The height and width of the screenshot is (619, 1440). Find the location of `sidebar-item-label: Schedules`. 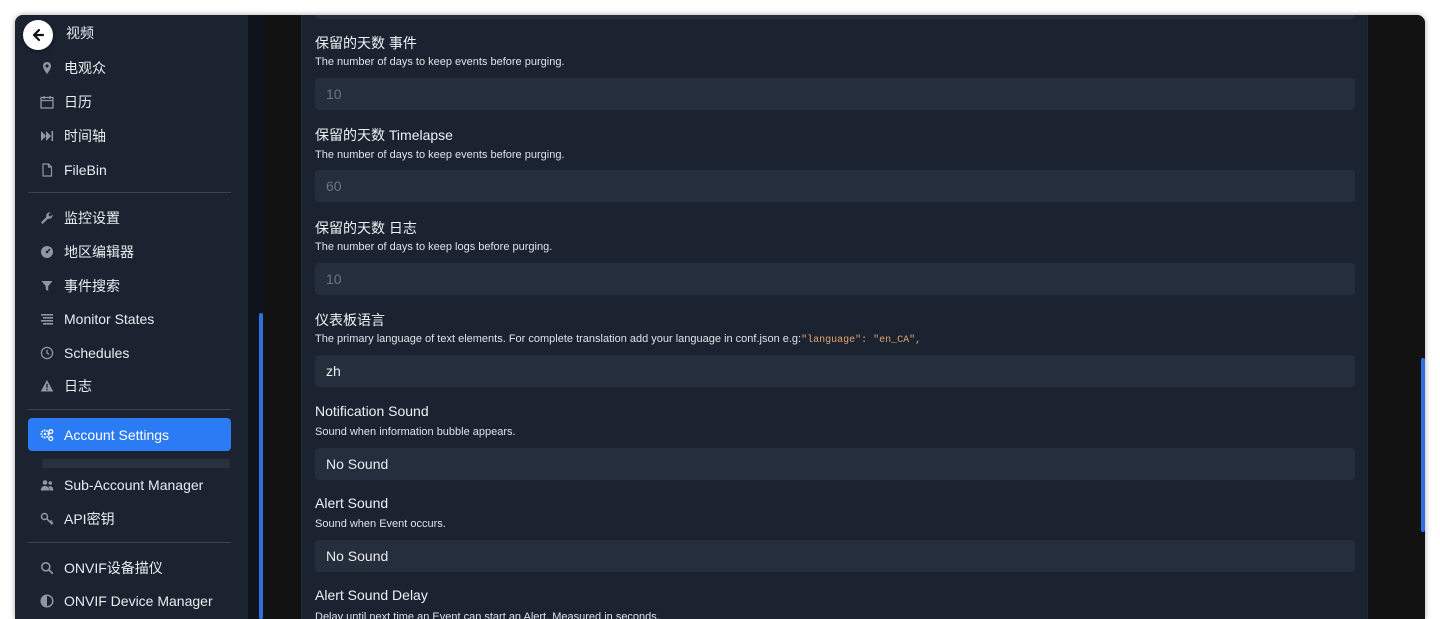

sidebar-item-label: Schedules is located at coordinates (97, 352).